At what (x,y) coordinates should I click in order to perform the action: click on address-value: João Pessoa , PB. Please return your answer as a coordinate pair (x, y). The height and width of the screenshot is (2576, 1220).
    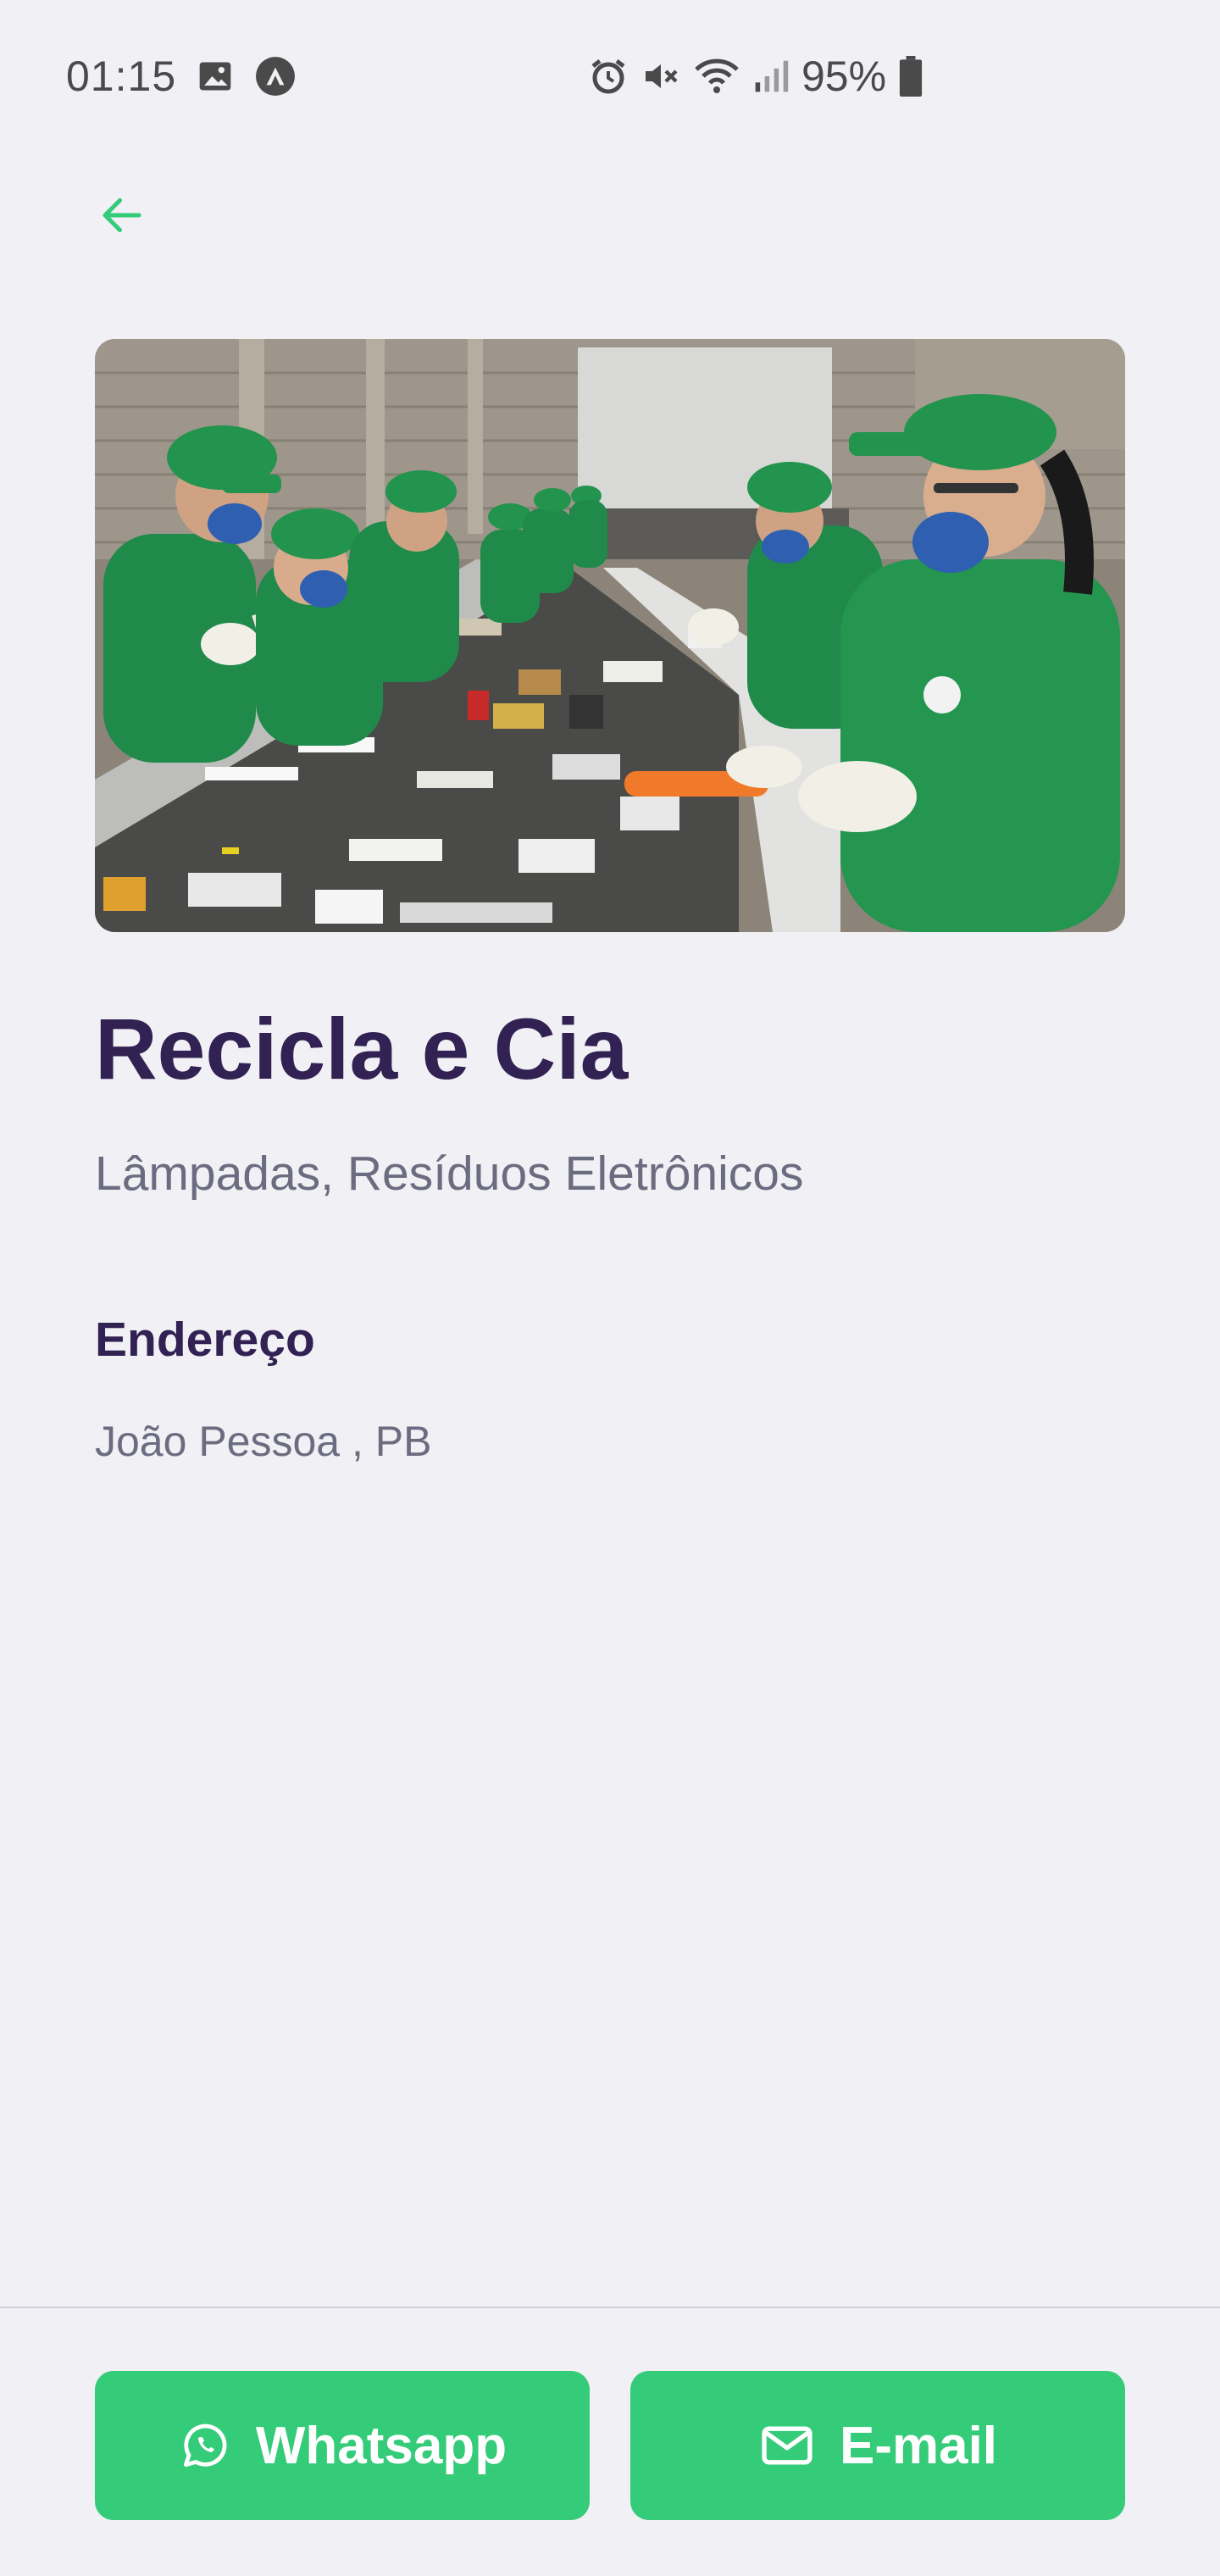
    Looking at the image, I should click on (263, 1441).